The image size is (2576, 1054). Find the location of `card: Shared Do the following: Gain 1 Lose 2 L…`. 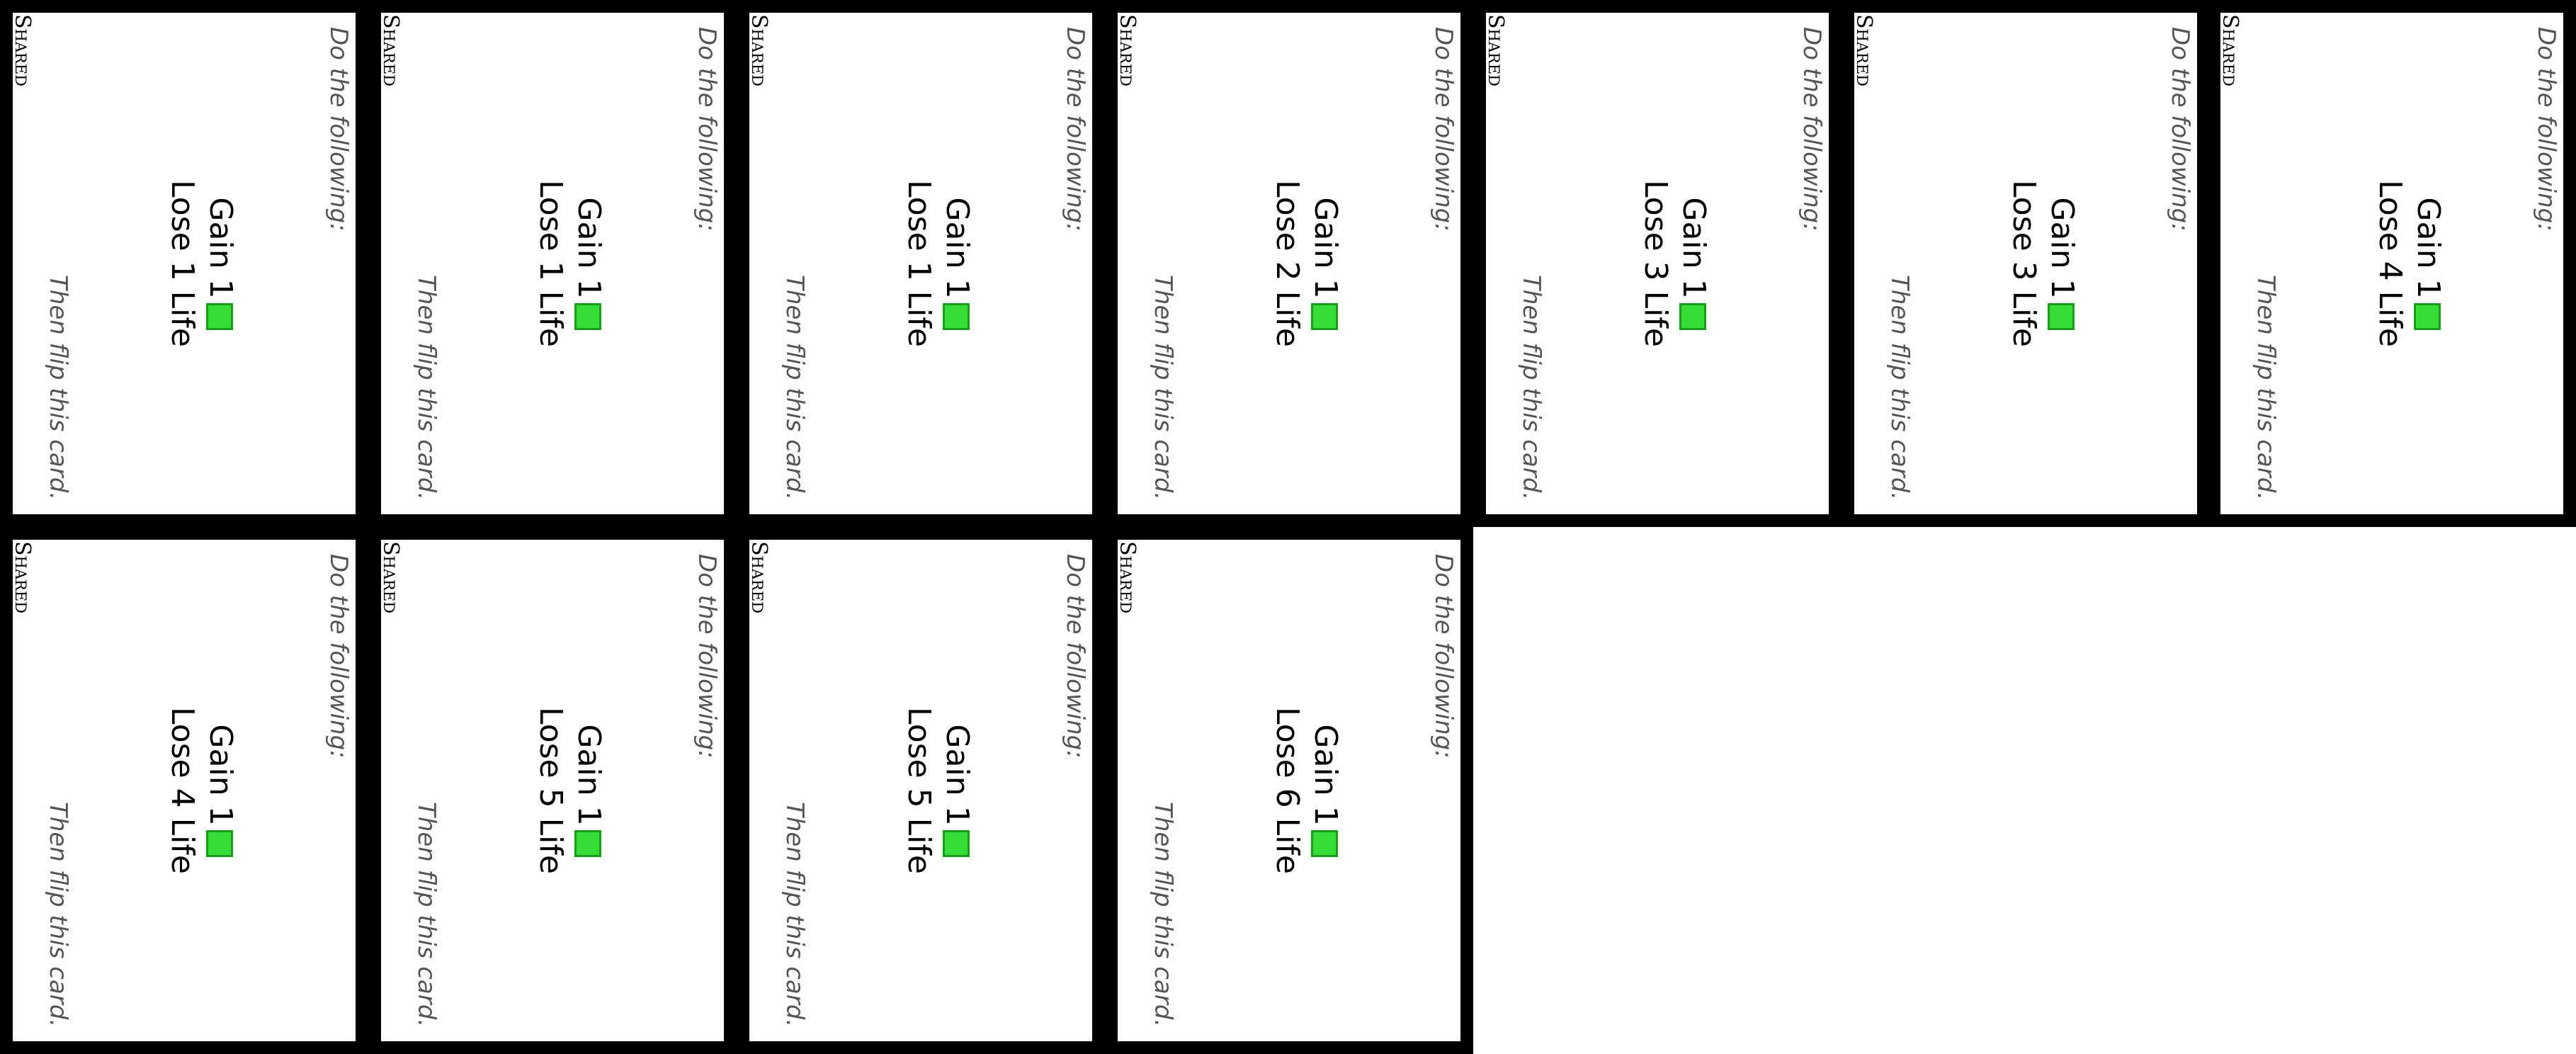

card: Shared Do the following: Gain 1 Lose 2 L… is located at coordinates (1289, 263).